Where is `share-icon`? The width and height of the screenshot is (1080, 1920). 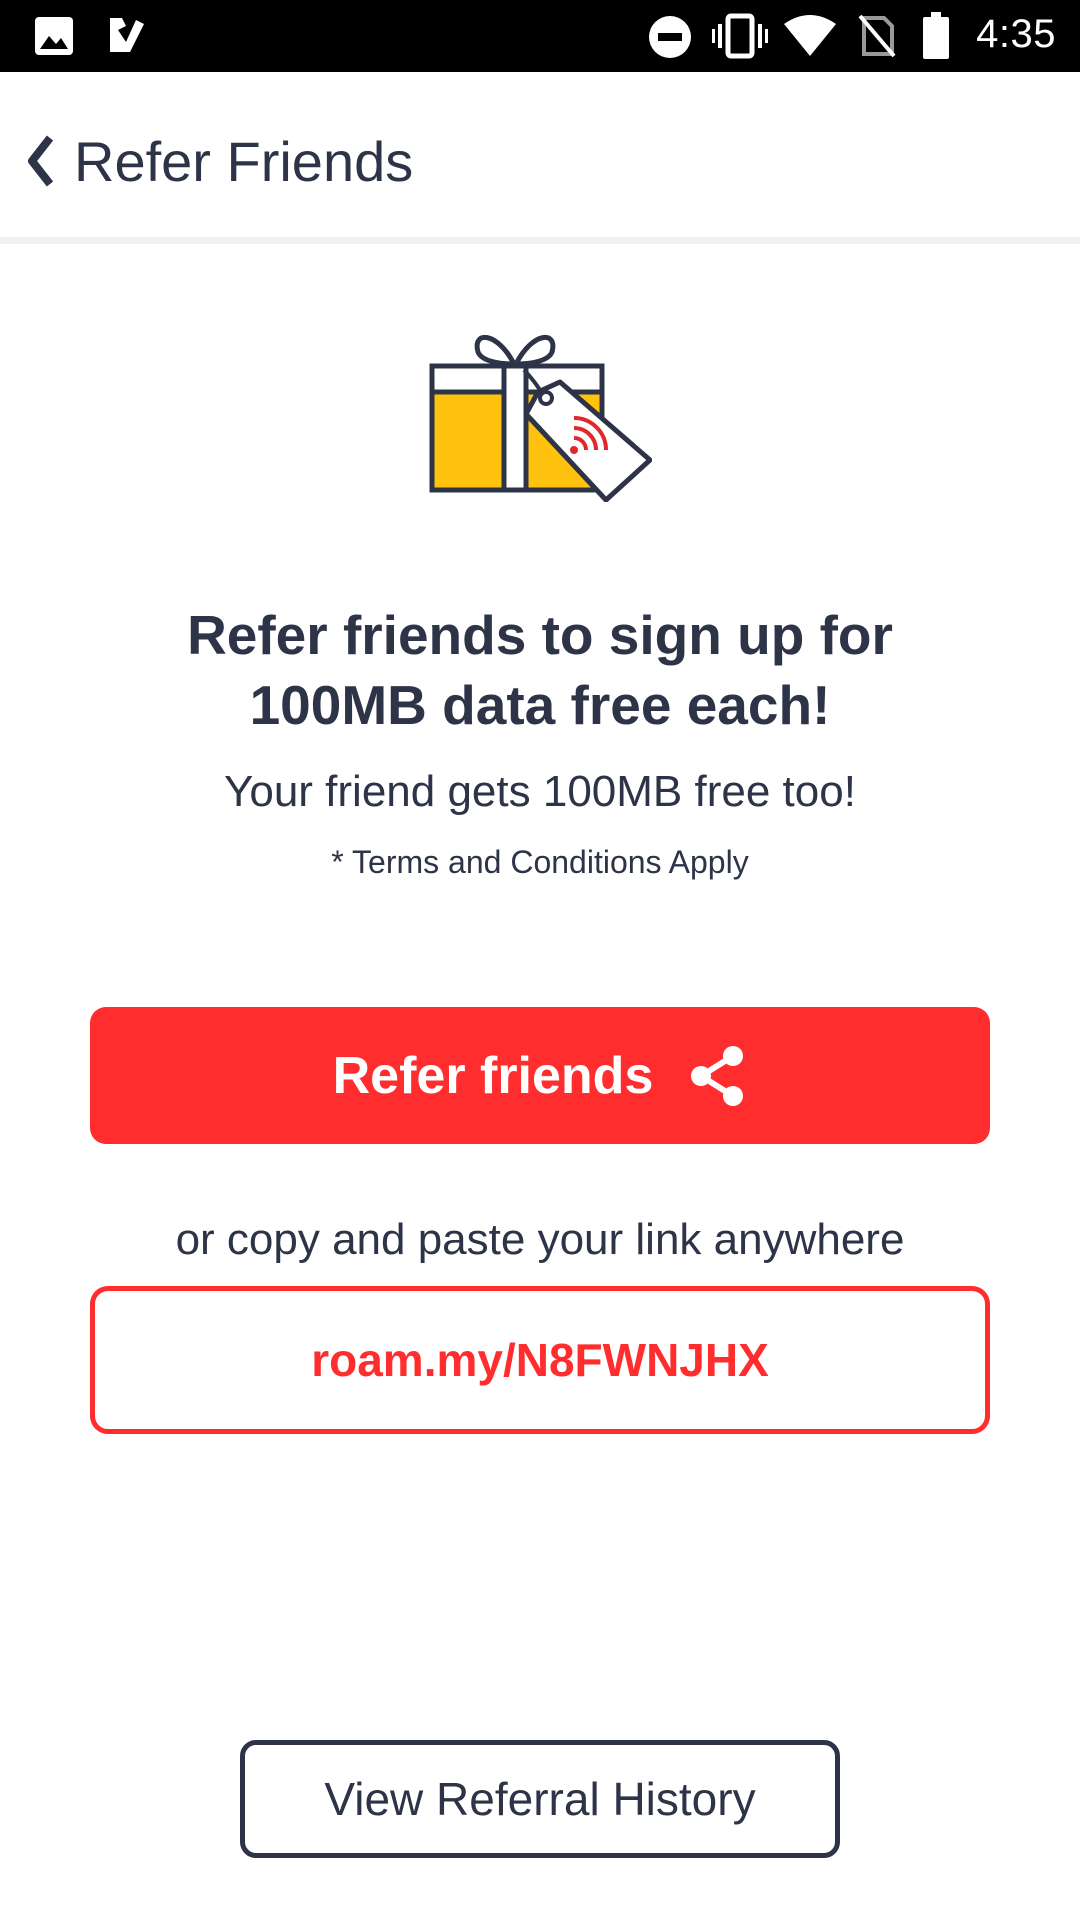
share-icon is located at coordinates (717, 1075).